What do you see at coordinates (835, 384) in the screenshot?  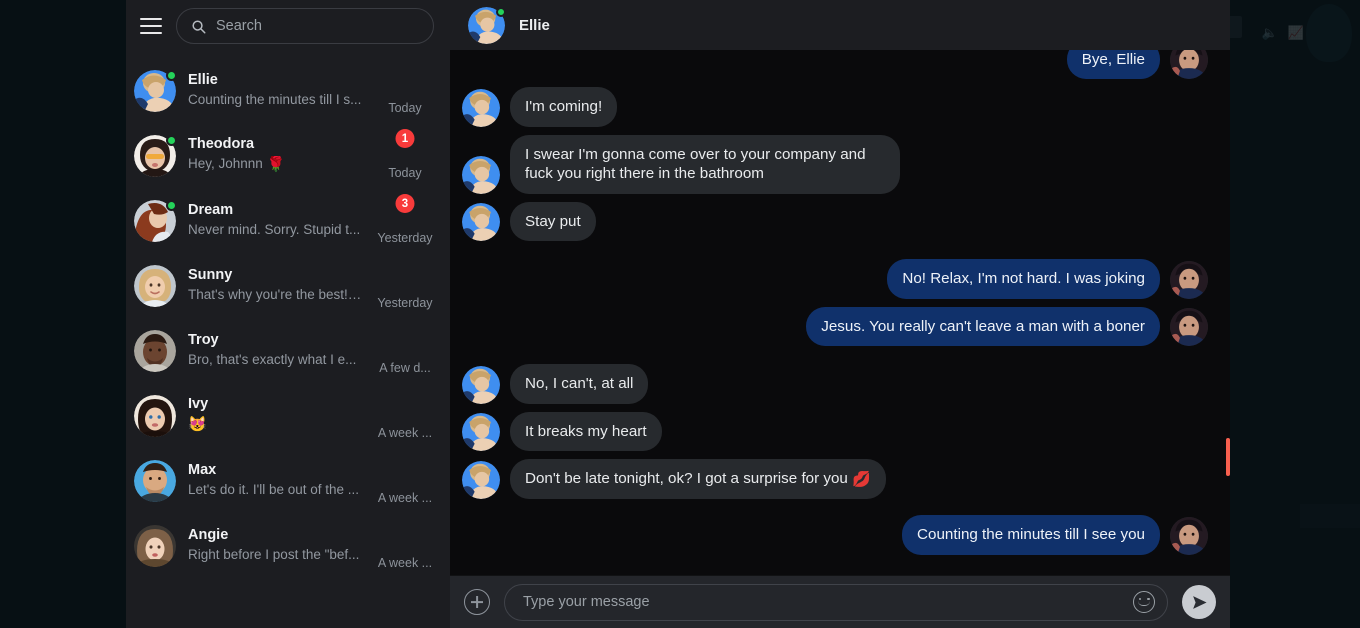 I see `message-row: No, I can't, at all` at bounding box center [835, 384].